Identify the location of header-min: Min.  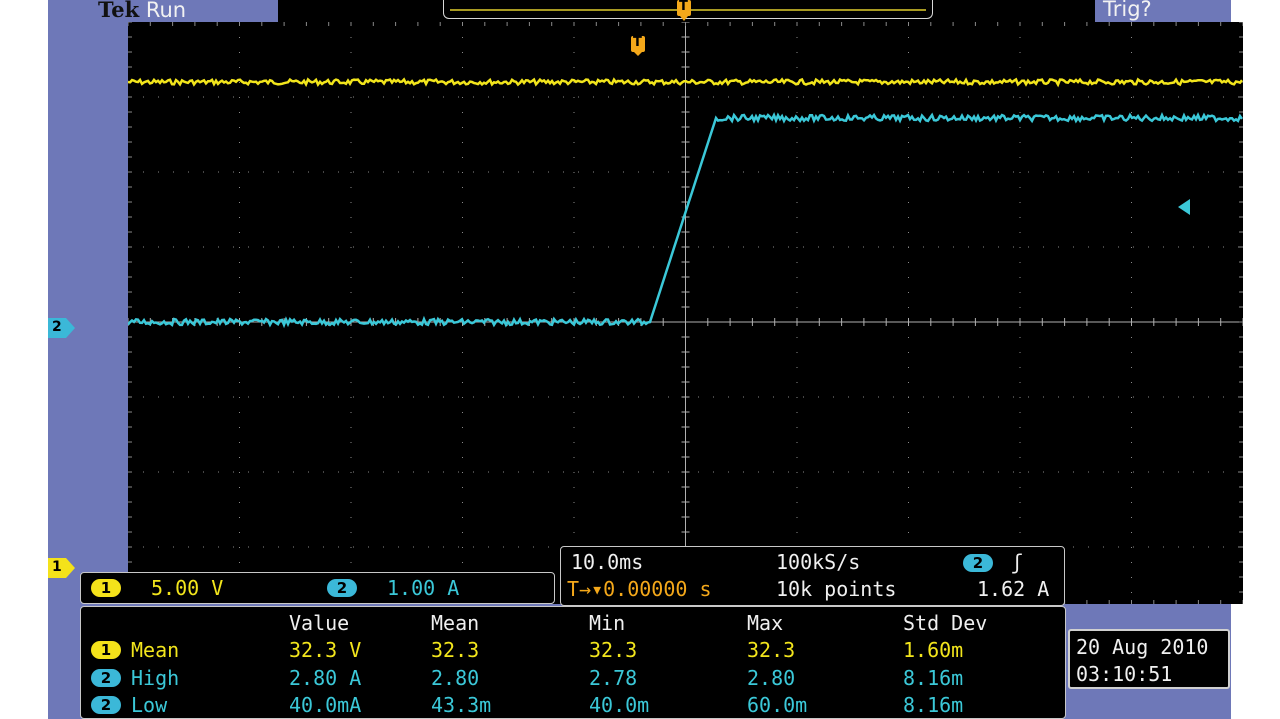
(607, 623).